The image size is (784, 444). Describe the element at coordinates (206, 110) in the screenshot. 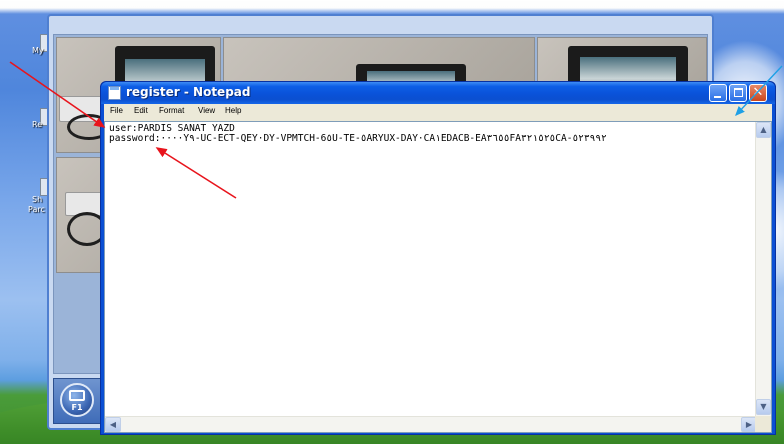

I see `menu-view: View` at that location.